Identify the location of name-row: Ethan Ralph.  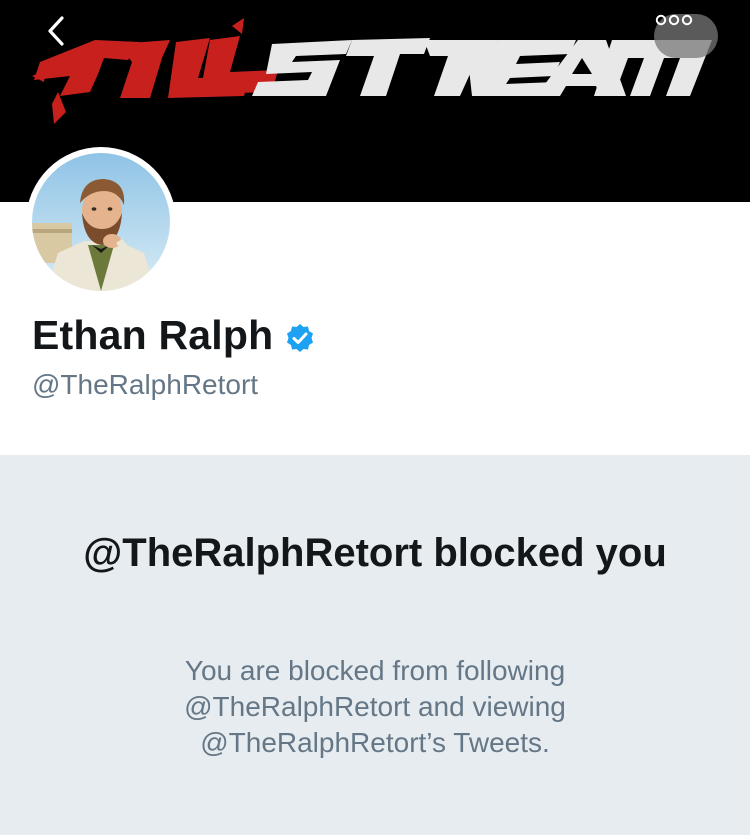
(173, 335).